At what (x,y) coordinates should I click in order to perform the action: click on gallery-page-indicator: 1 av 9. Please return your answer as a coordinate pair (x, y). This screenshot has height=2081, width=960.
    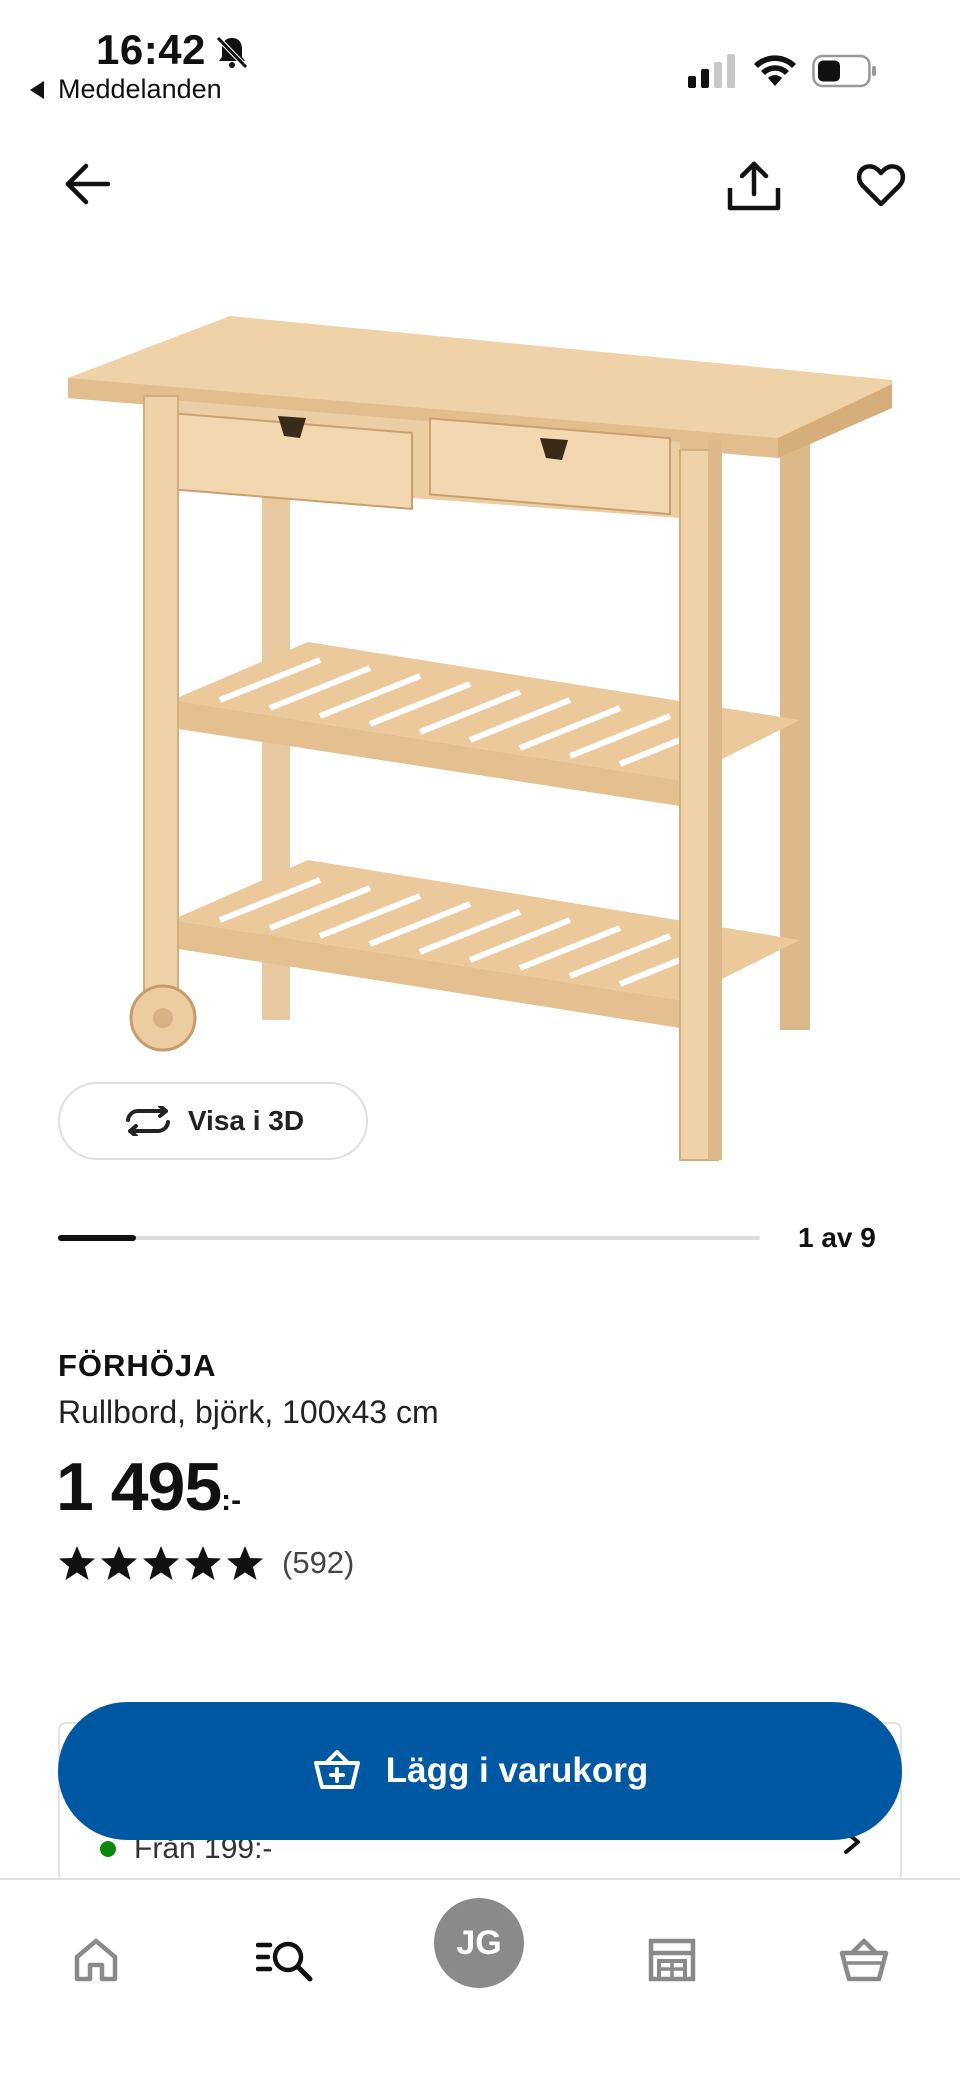
    Looking at the image, I should click on (837, 1237).